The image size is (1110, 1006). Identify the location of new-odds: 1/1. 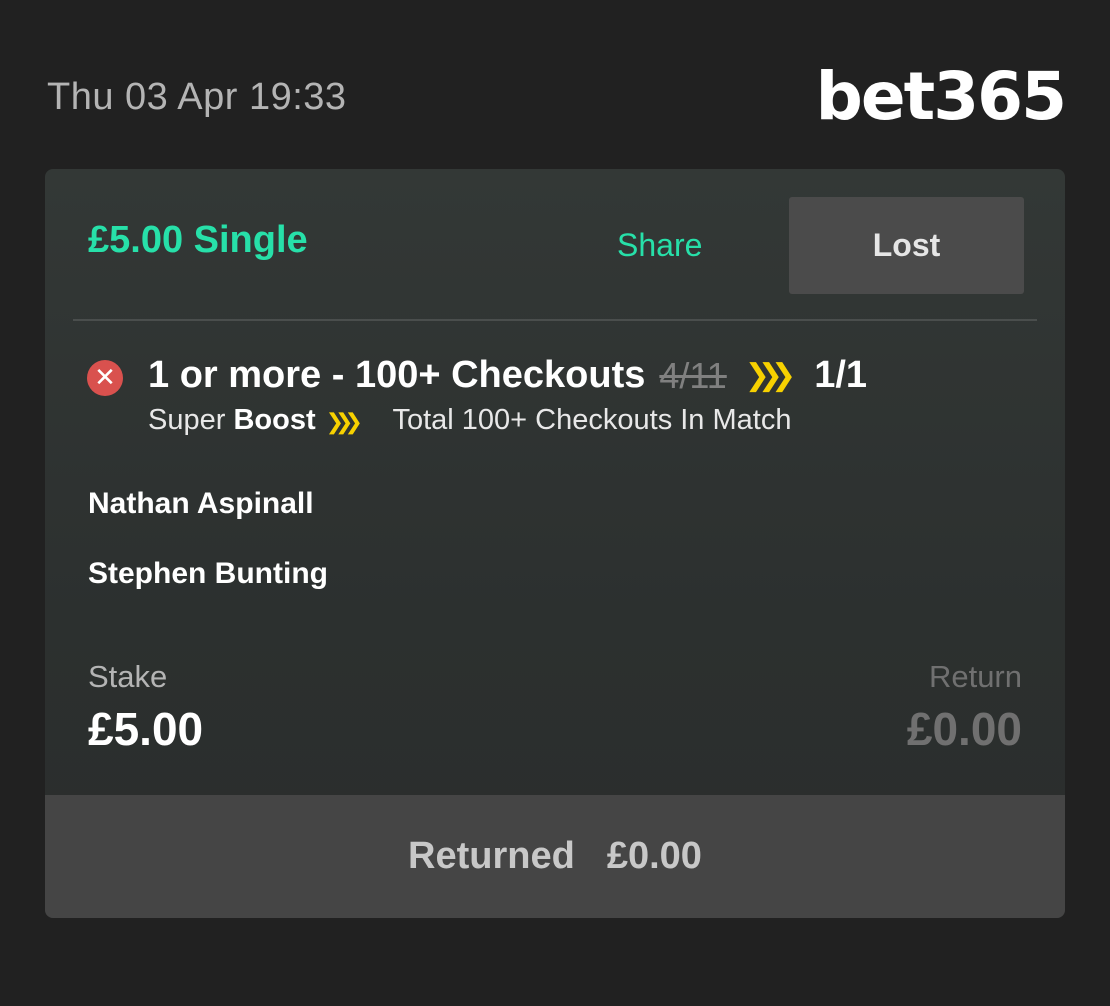
(841, 375).